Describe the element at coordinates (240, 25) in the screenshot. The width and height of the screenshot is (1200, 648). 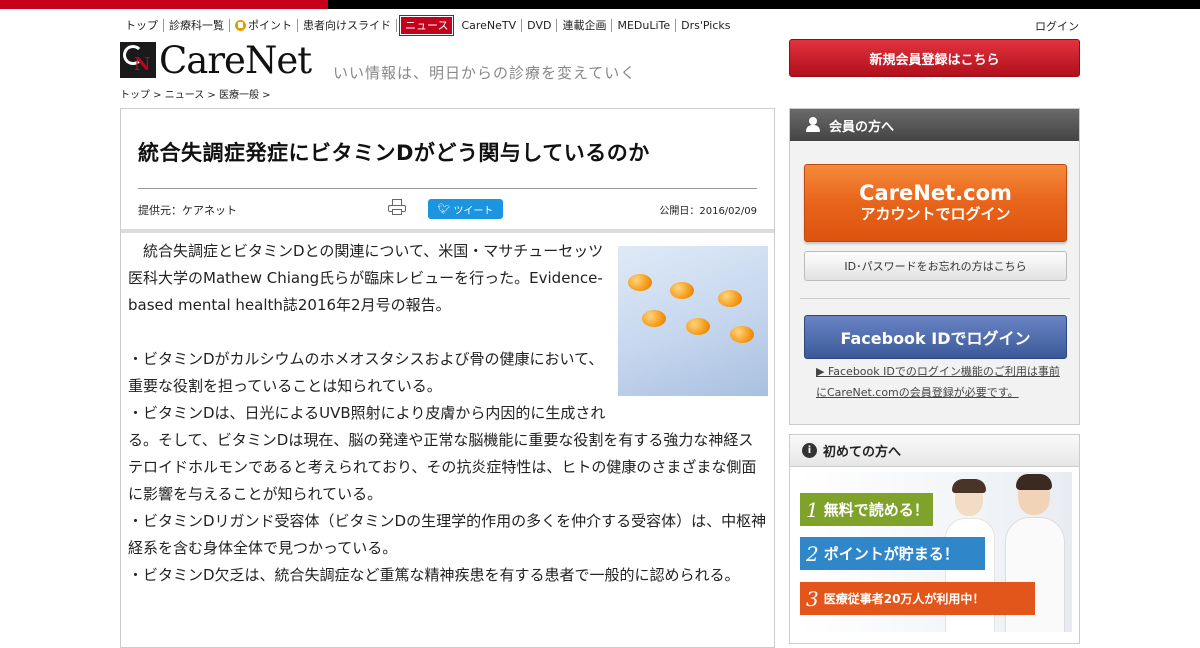
I see `points-icon` at that location.